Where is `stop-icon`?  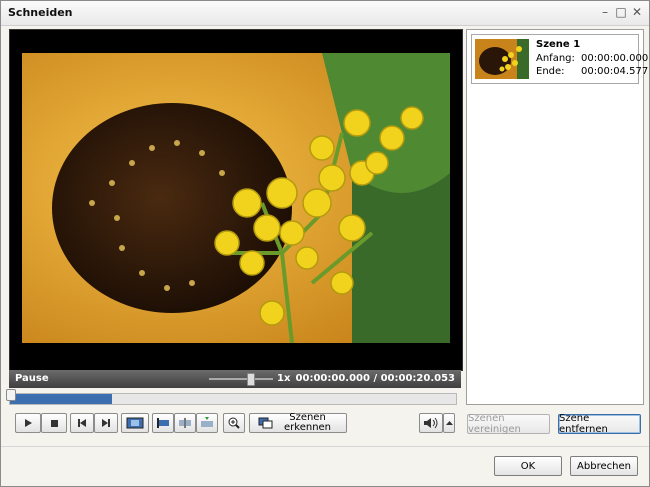 stop-icon is located at coordinates (54, 423).